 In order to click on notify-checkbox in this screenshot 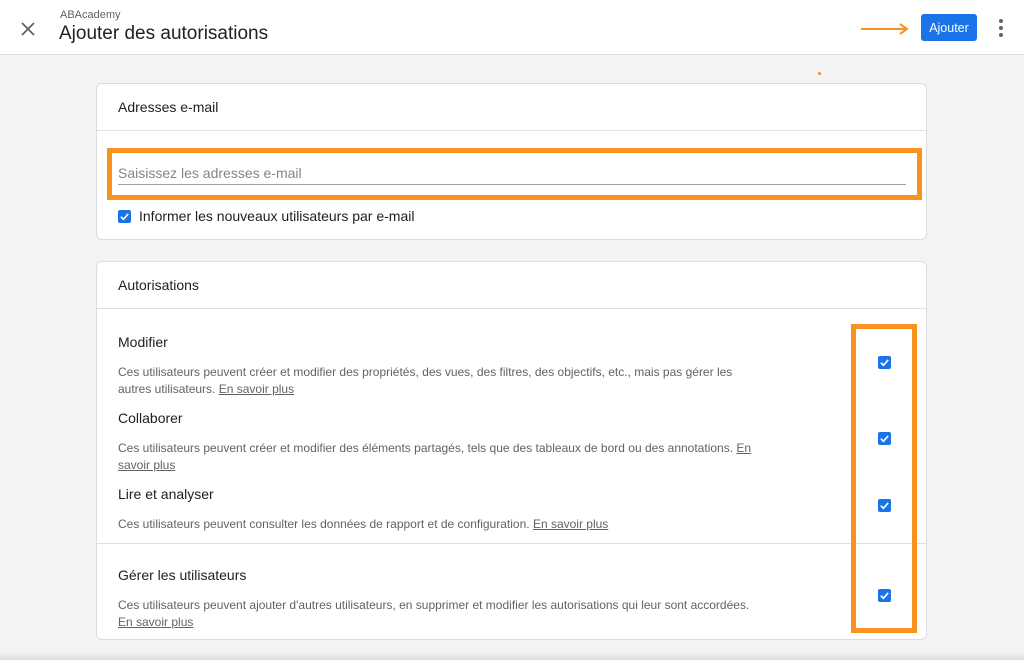, I will do `click(124, 216)`.